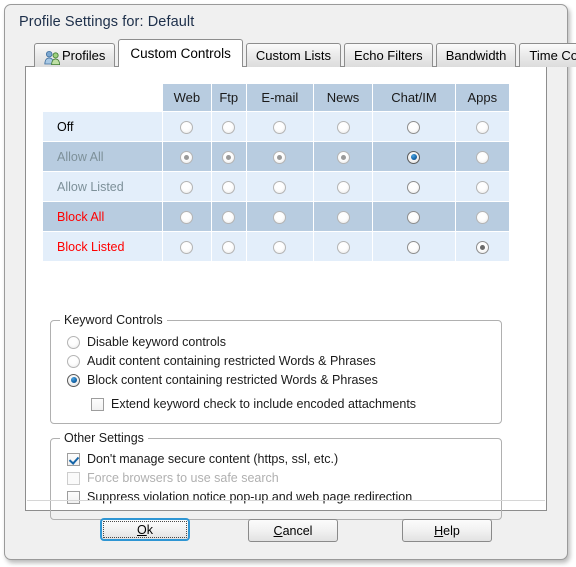 The width and height of the screenshot is (576, 567). I want to click on keyword-controls-title: Keyword Controls, so click(113, 320).